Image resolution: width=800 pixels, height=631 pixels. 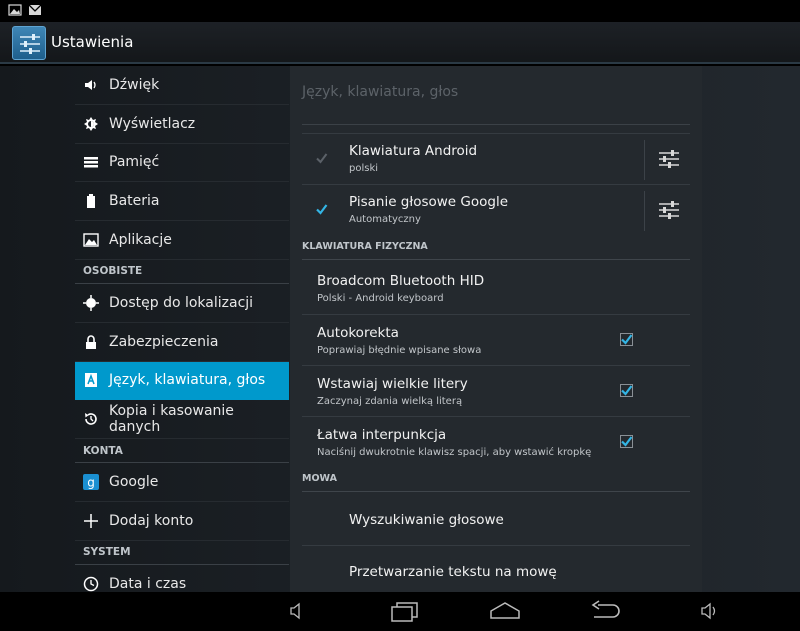 I want to click on volume-down-icon, so click(x=297, y=611).